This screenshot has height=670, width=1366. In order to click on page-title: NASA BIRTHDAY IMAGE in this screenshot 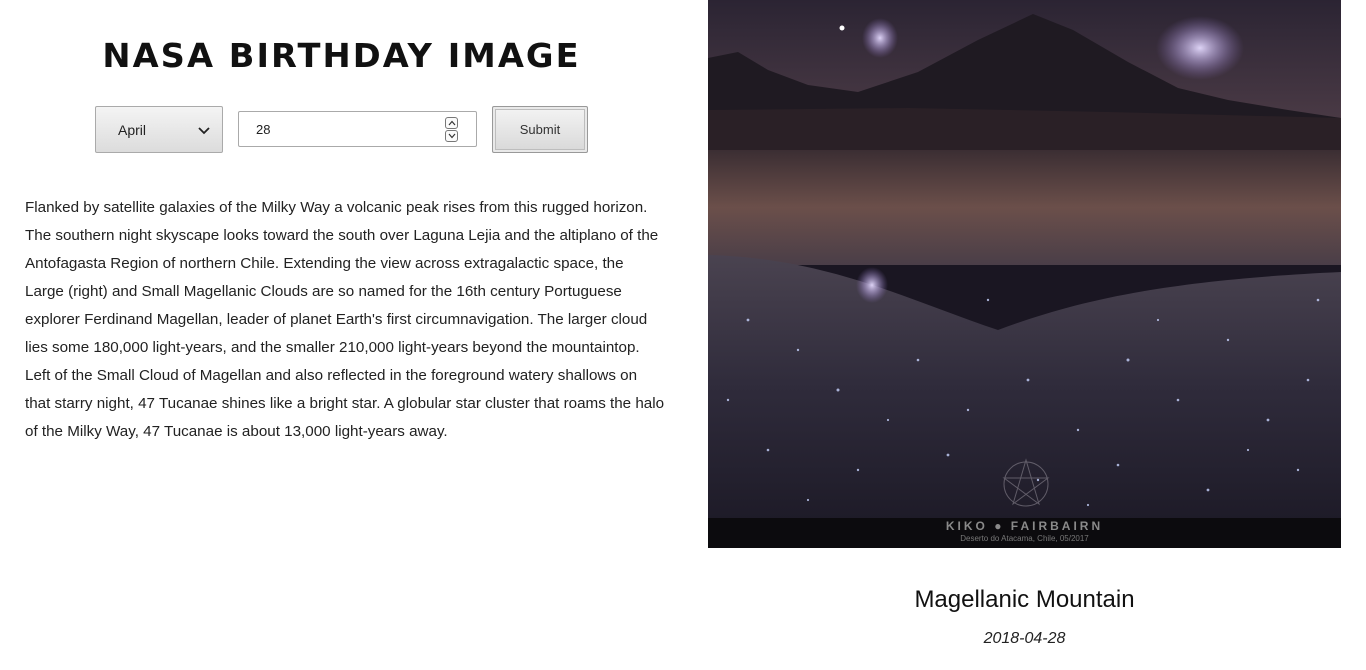, I will do `click(341, 55)`.